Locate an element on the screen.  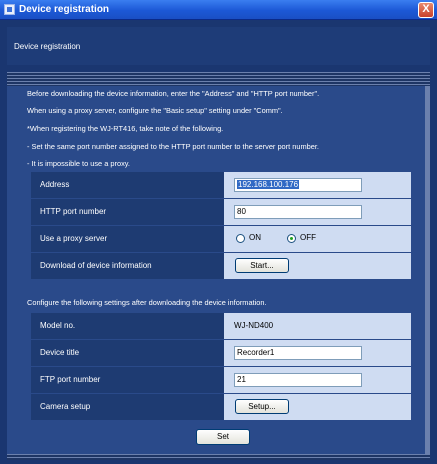
close-button: X is located at coordinates (426, 10).